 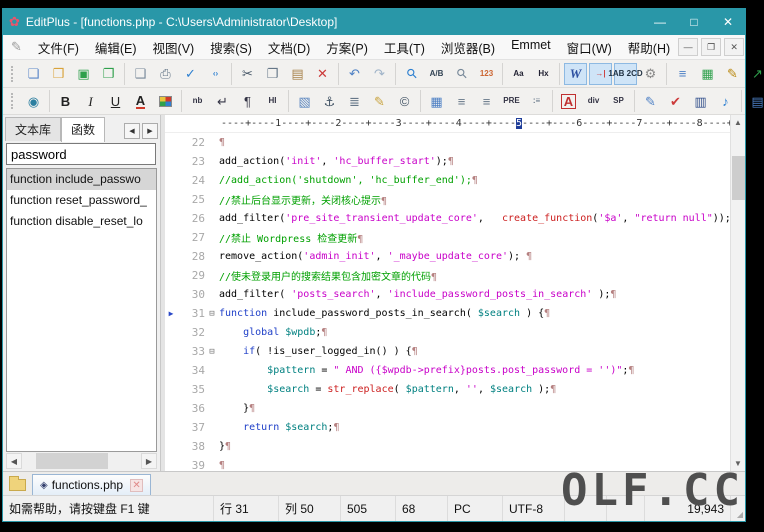 What do you see at coordinates (625, 73) in the screenshot?
I see `line-numbers-icon: 1AB 2CD` at bounding box center [625, 73].